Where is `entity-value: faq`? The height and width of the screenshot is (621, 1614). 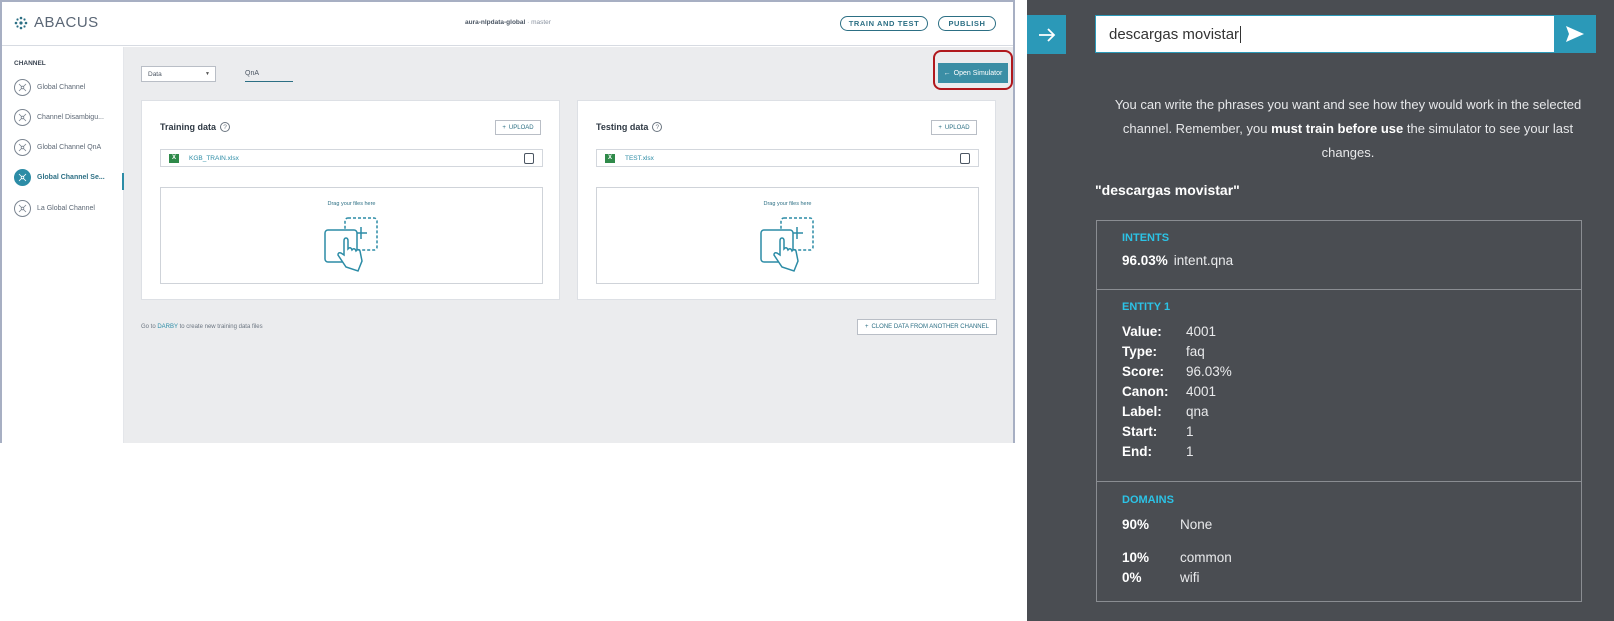 entity-value: faq is located at coordinates (1195, 351).